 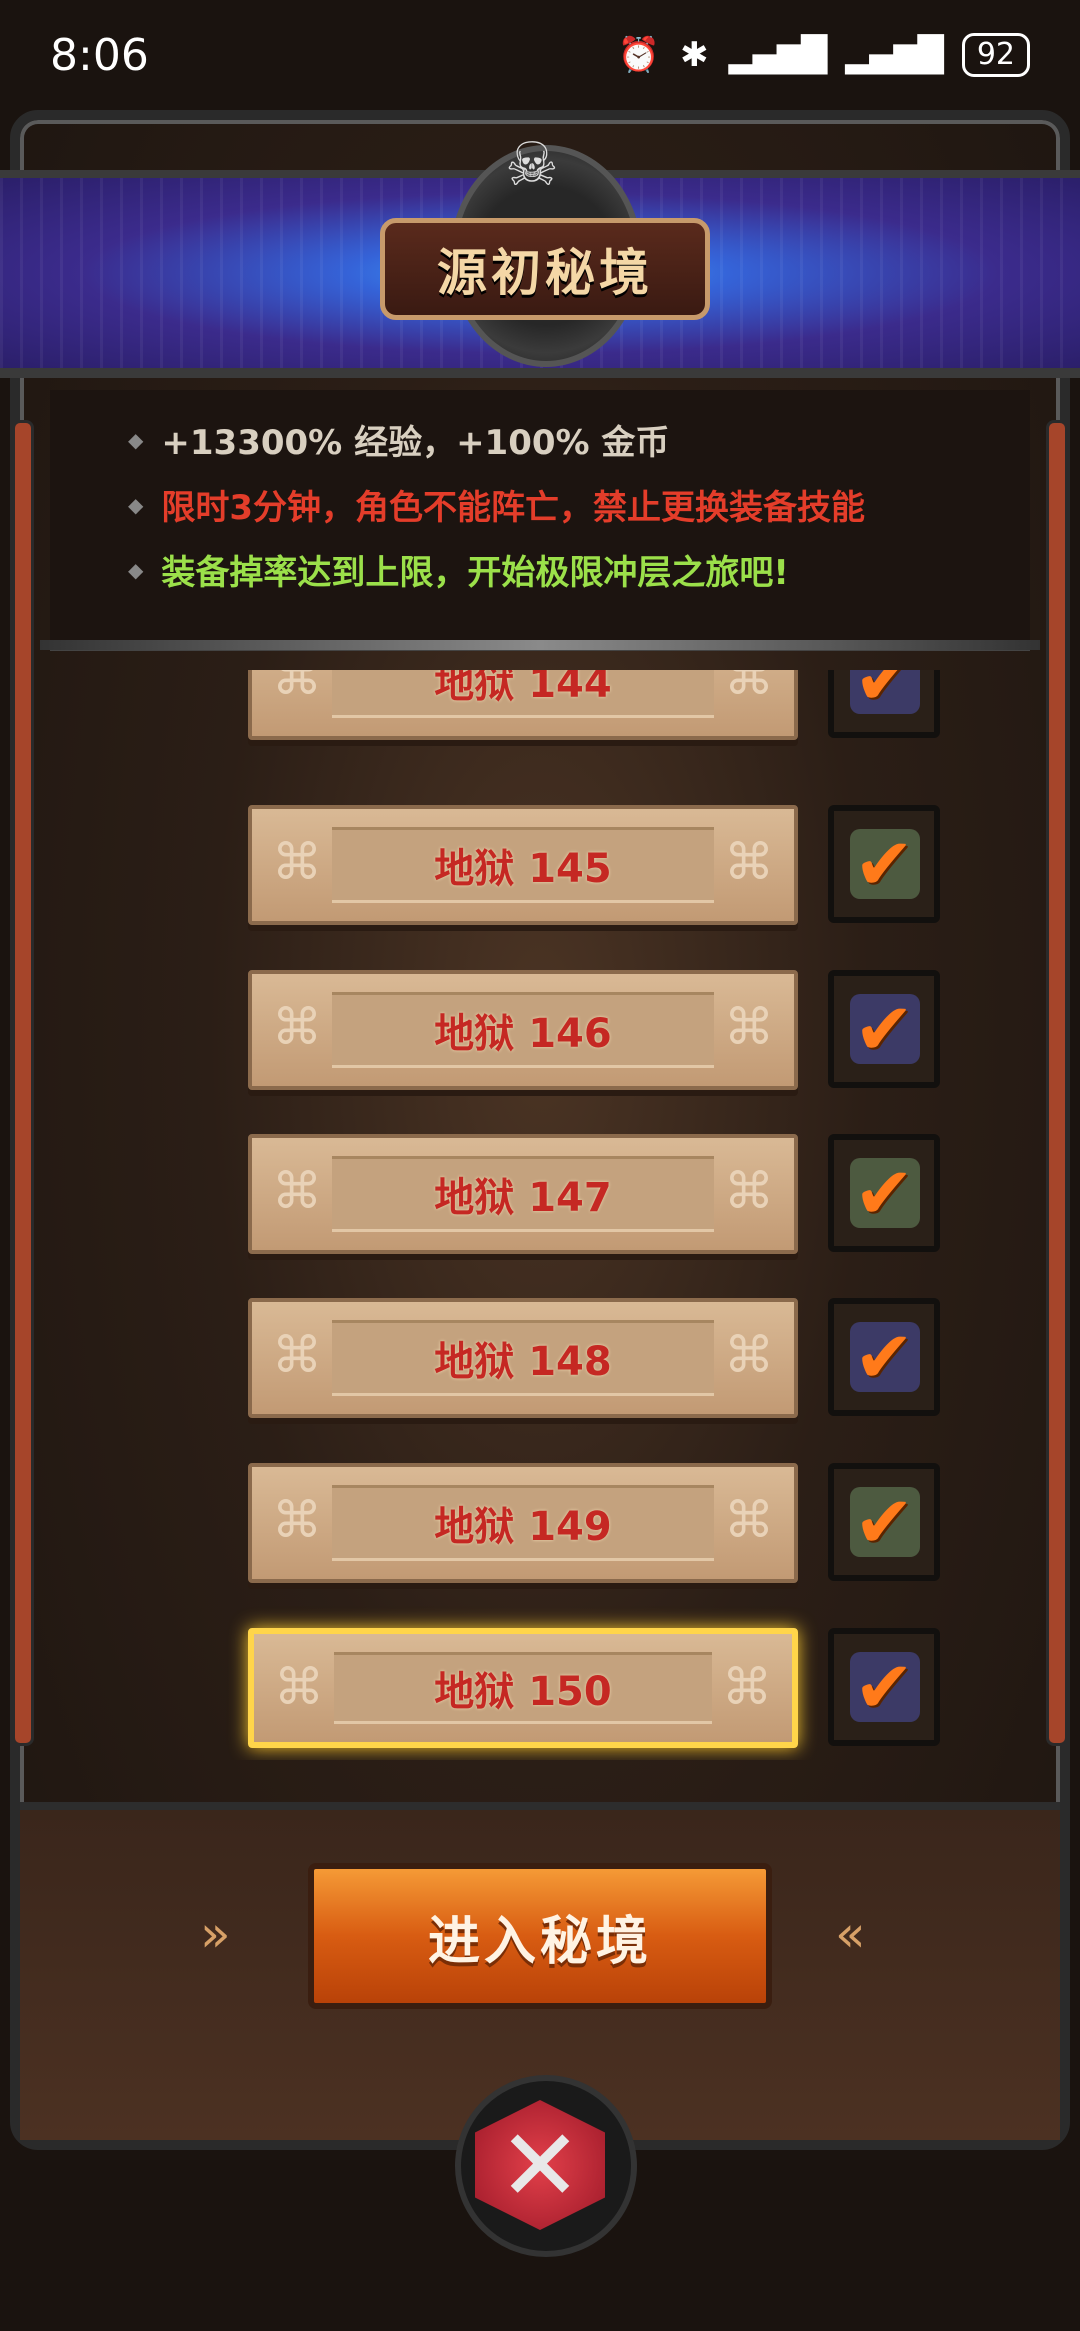 I want to click on level-button: 地狱 147, so click(x=523, y=1194).